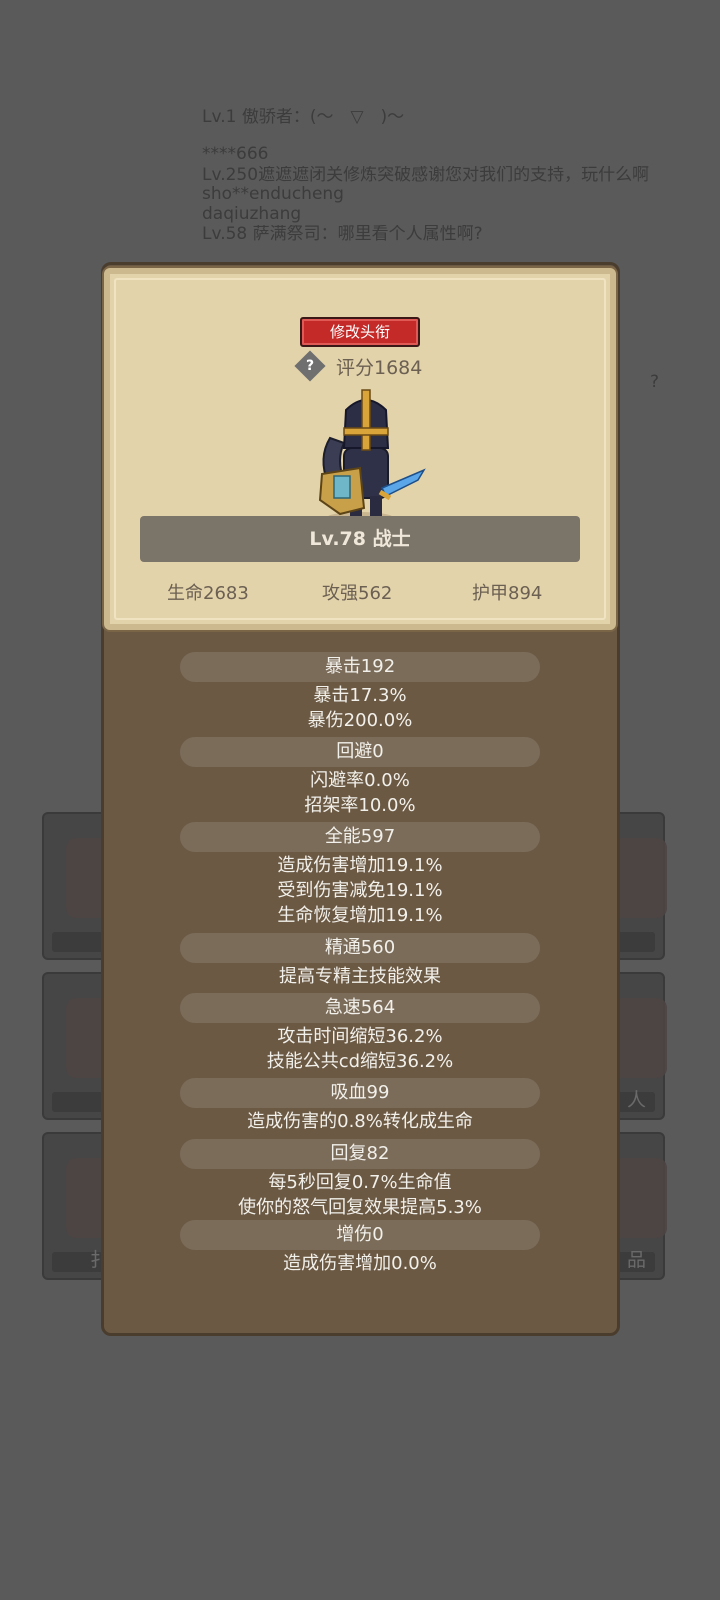  Describe the element at coordinates (360, 539) in the screenshot. I see `level-class-bar: Lv.78 战士` at that location.